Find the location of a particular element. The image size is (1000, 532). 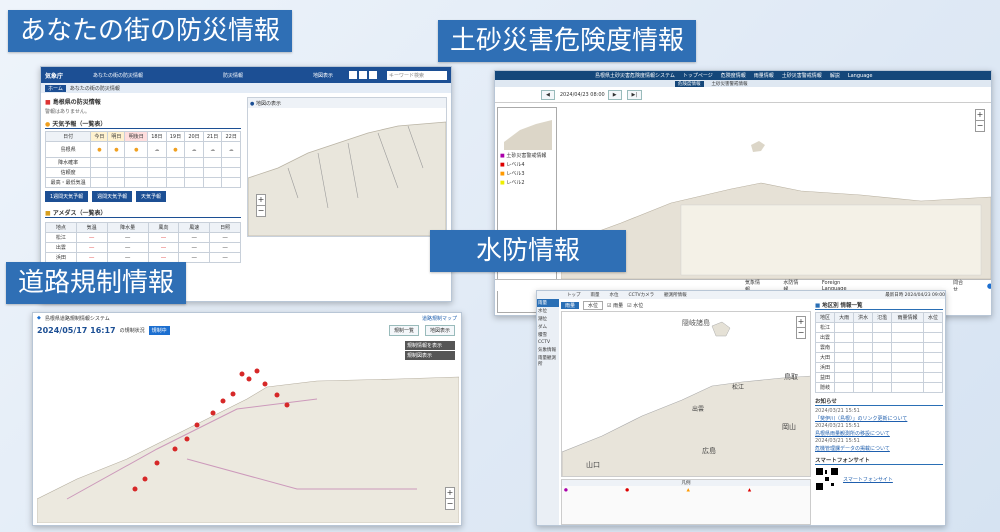

list-heading: ■ 地区別 情報一覧 is located at coordinates (879, 305).